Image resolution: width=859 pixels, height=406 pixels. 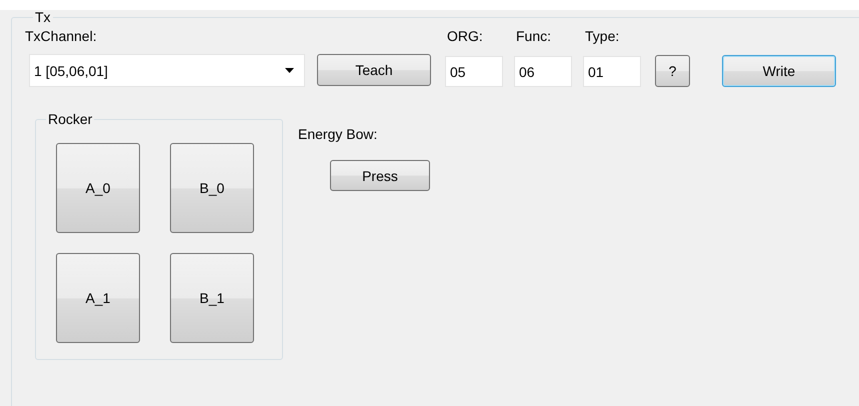 What do you see at coordinates (374, 70) in the screenshot?
I see `teach-button: Teach` at bounding box center [374, 70].